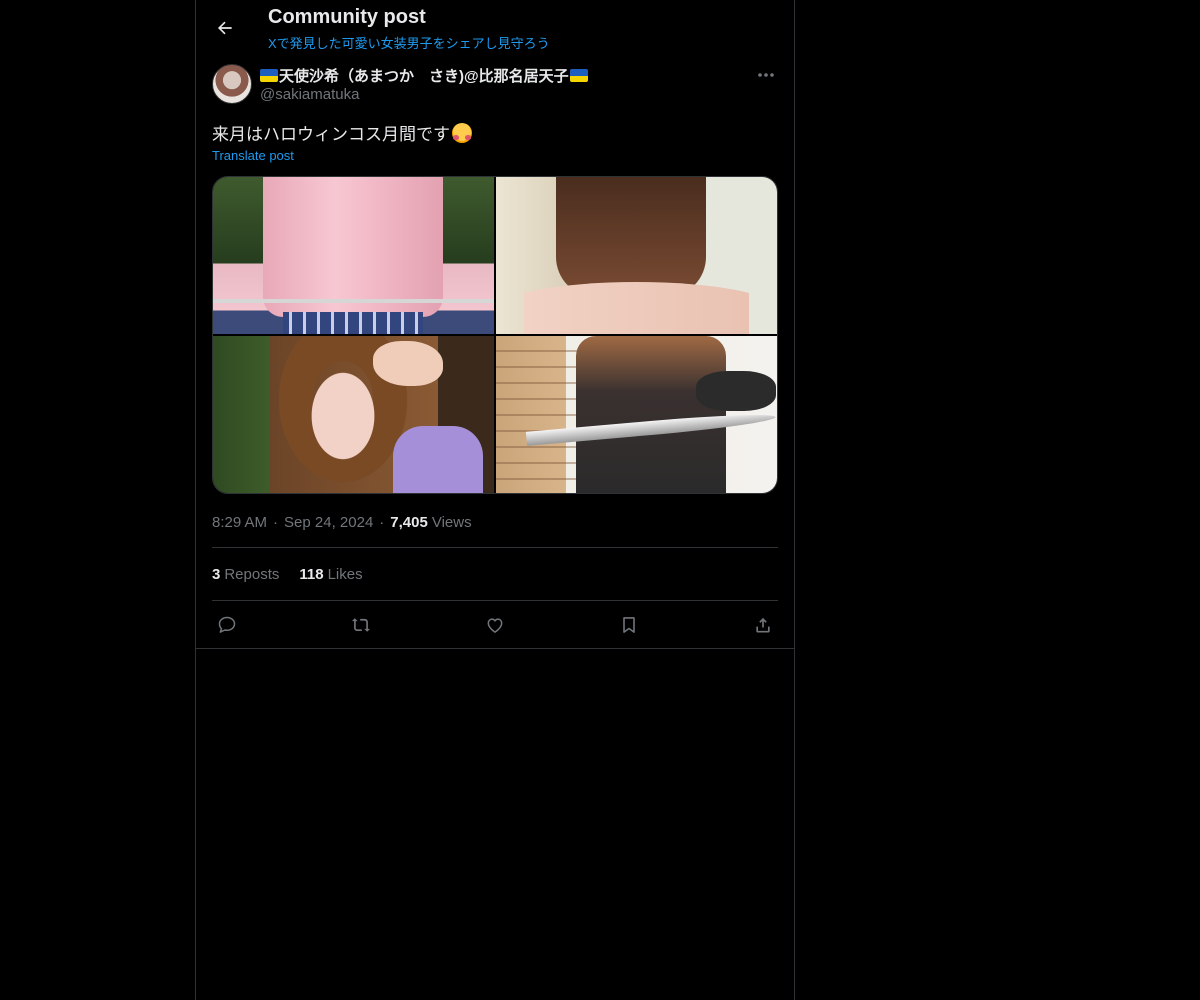 The image size is (1200, 1000). Describe the element at coordinates (311, 574) in the screenshot. I see `likes-count: 118` at that location.